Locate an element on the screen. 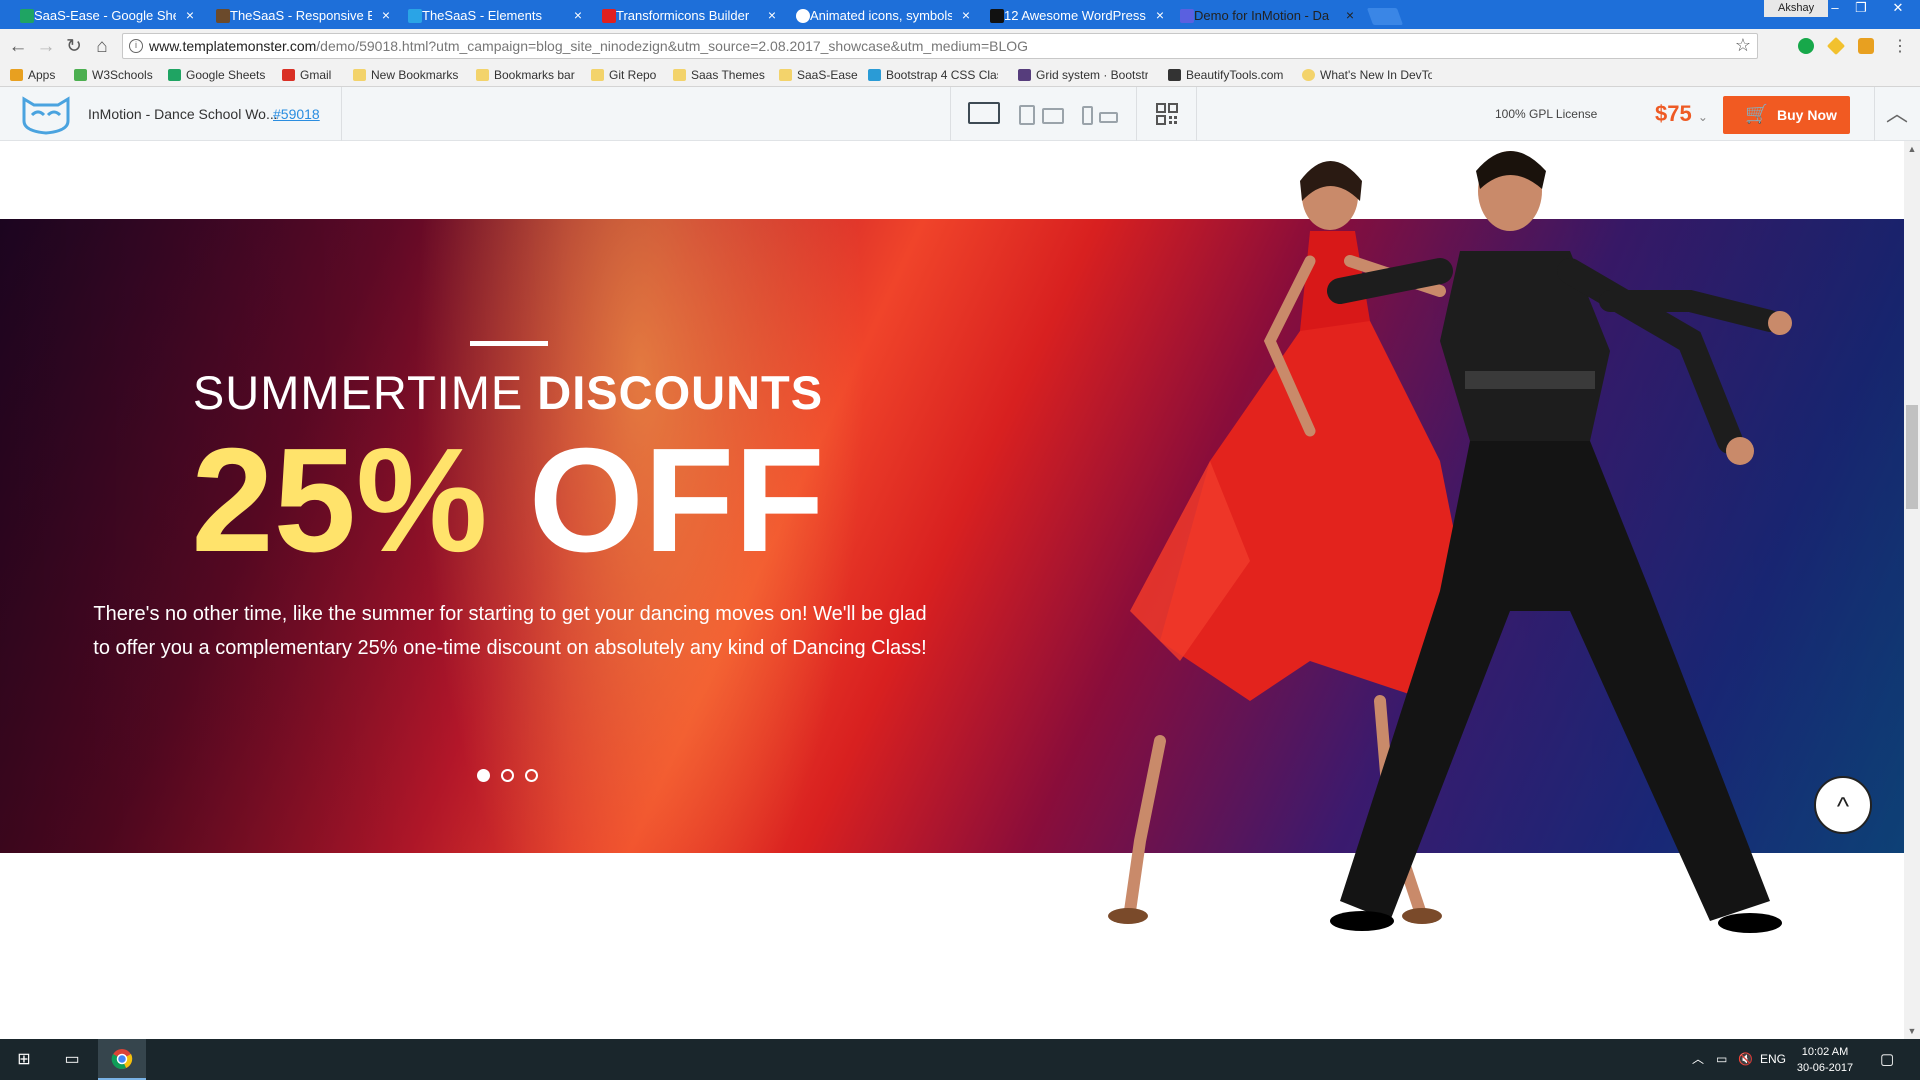 This screenshot has height=1080, width=1920. tab-thesaas-responsive: TheSaaS - Responsive Bo × is located at coordinates (299, 15).